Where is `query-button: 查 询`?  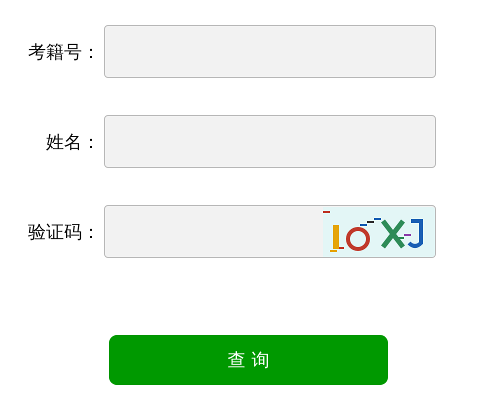 query-button: 查 询 is located at coordinates (248, 360).